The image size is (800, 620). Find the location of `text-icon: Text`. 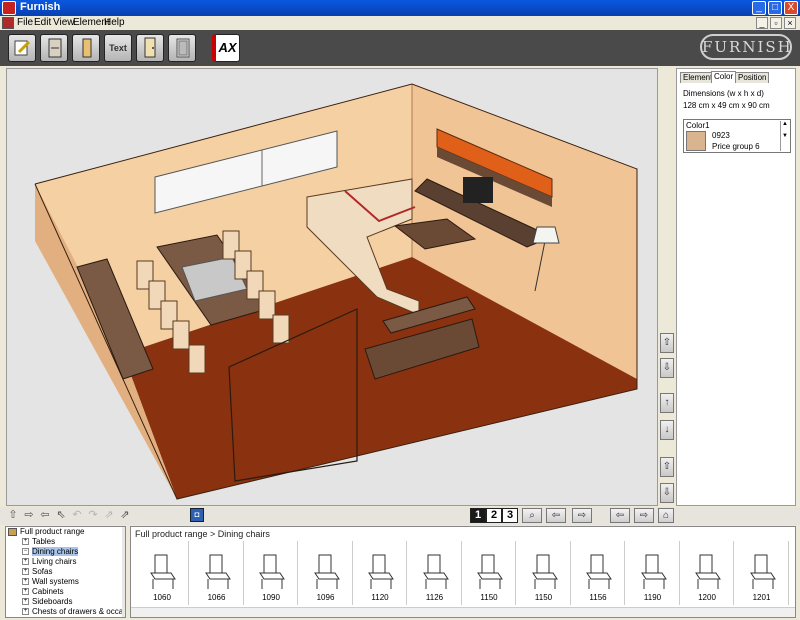

text-icon: Text is located at coordinates (118, 48).